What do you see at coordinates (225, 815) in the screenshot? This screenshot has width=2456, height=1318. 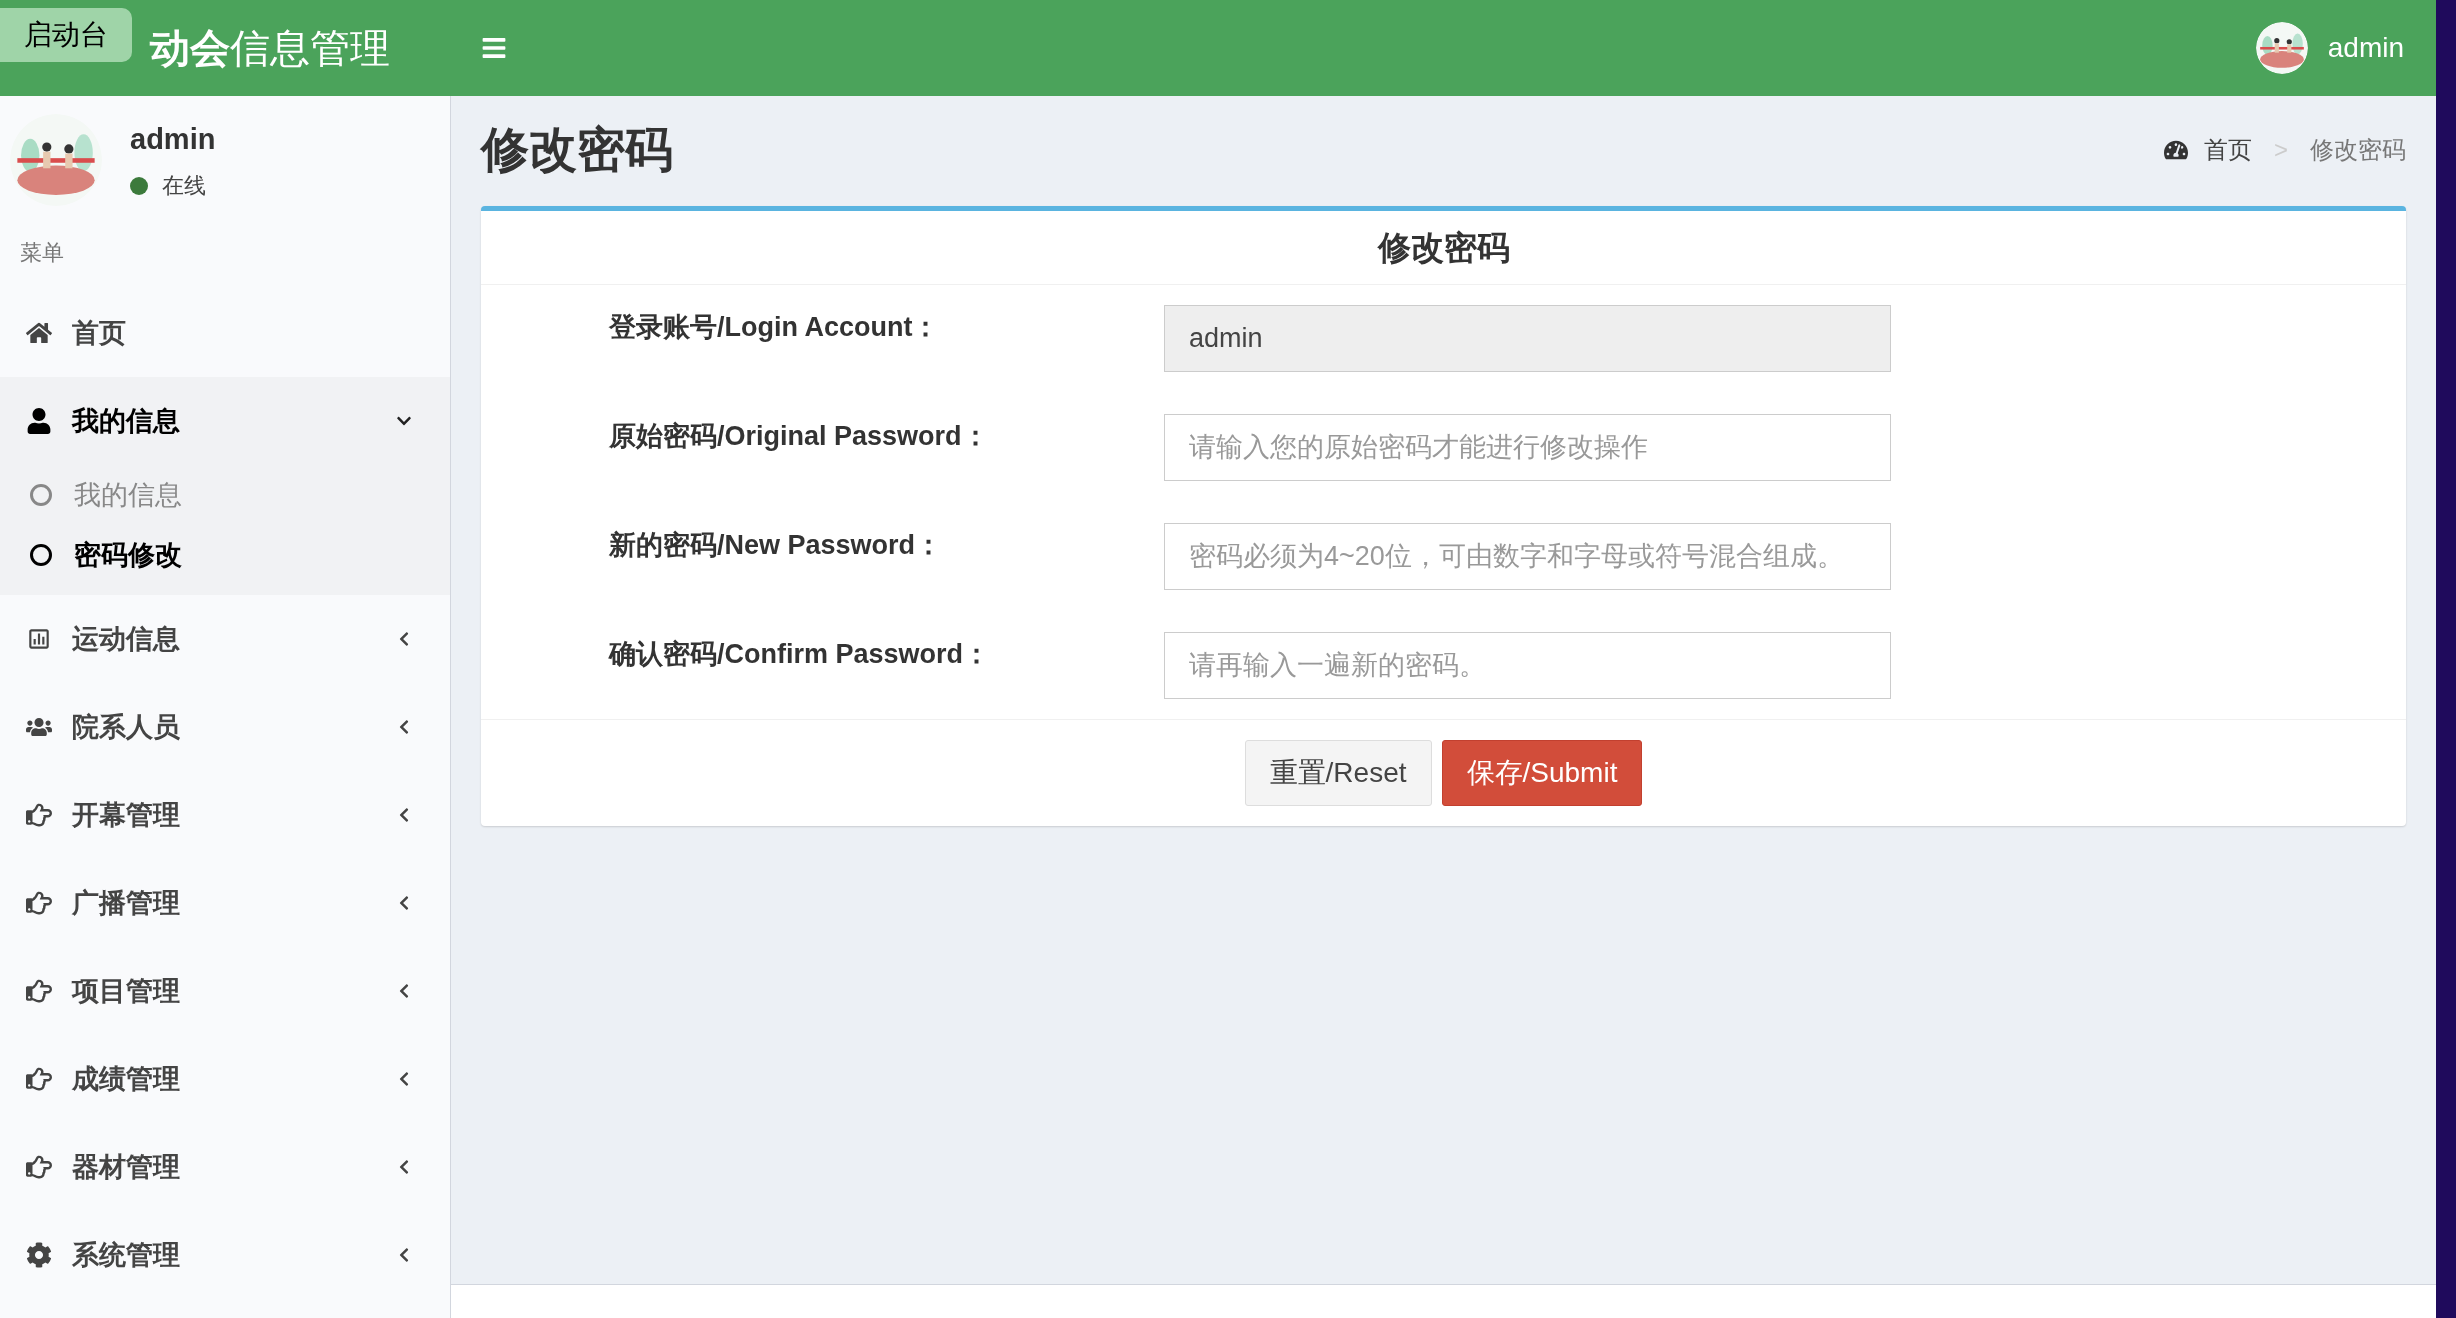 I see `menu-item: 开幕管理` at bounding box center [225, 815].